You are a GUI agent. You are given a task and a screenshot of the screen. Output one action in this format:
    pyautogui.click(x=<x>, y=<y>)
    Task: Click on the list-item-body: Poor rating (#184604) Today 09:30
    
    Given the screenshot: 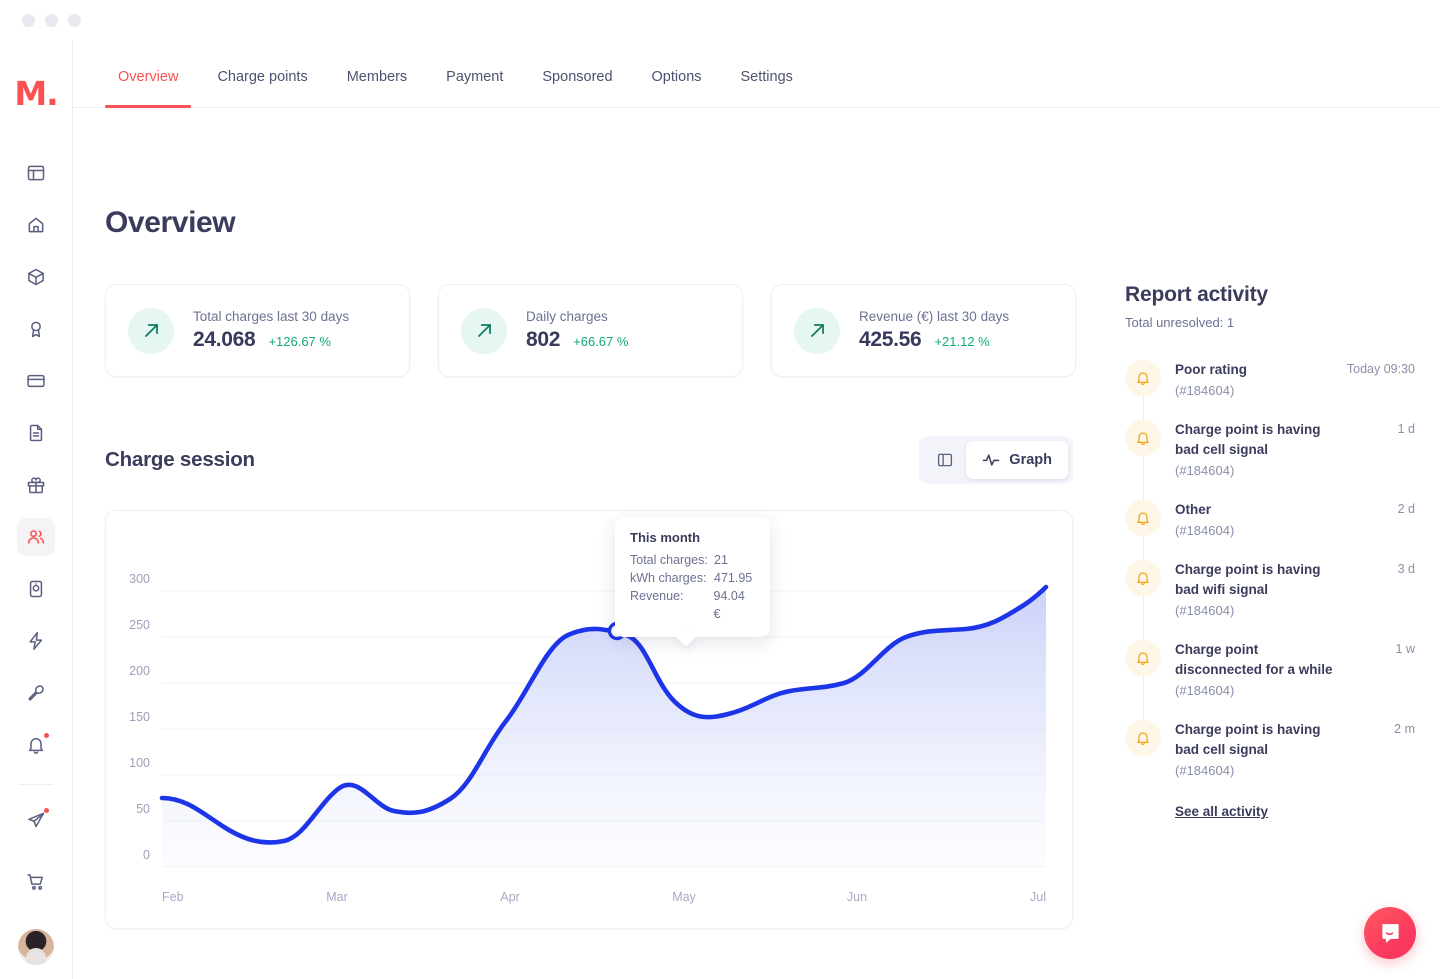 What is the action you would take?
    pyautogui.click(x=1295, y=379)
    